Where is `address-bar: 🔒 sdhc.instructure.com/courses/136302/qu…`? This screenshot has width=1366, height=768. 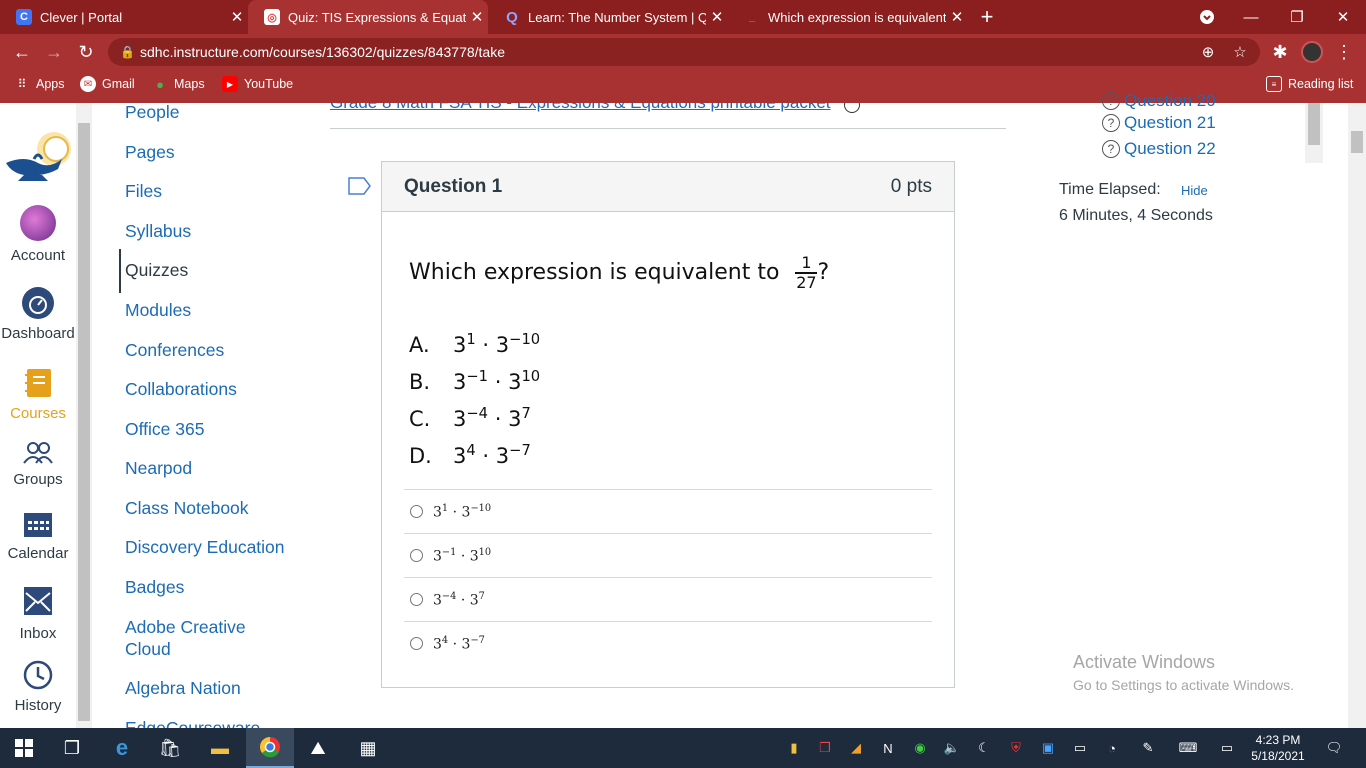 address-bar: 🔒 sdhc.instructure.com/courses/136302/qu… is located at coordinates (684, 52).